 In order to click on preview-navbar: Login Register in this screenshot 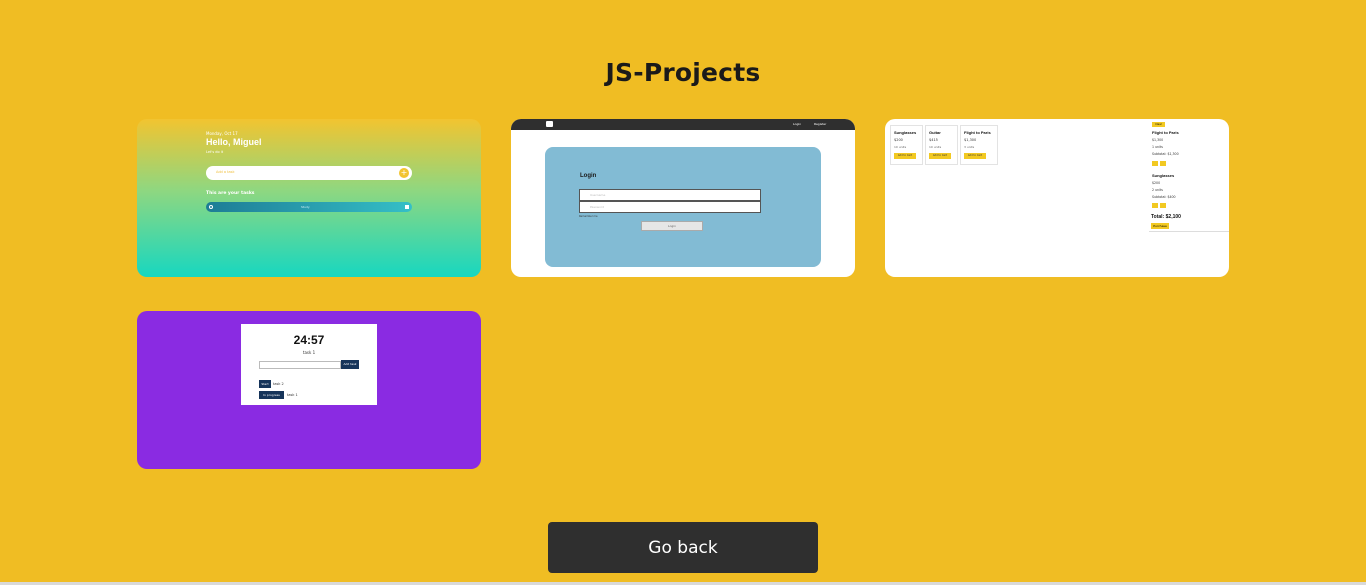, I will do `click(683, 124)`.